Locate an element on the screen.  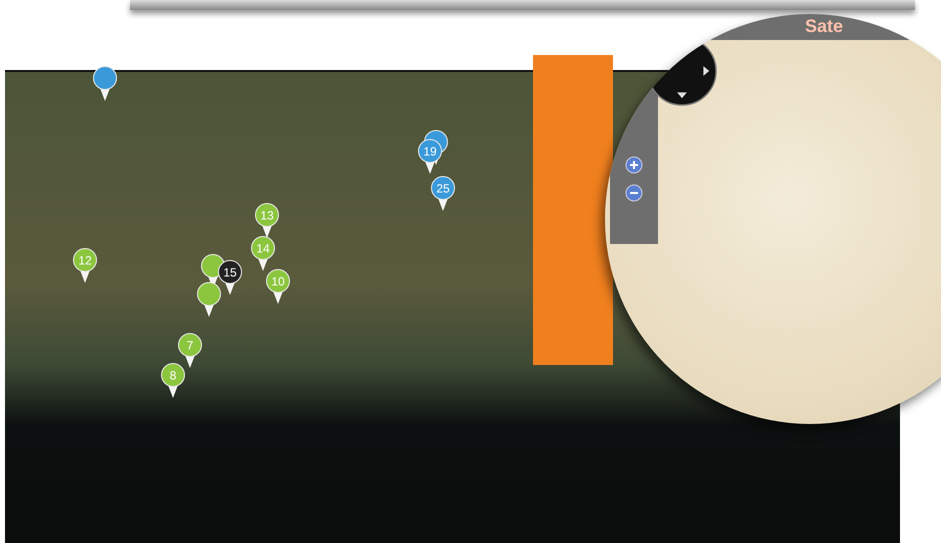
zoom-in-button is located at coordinates (634, 165).